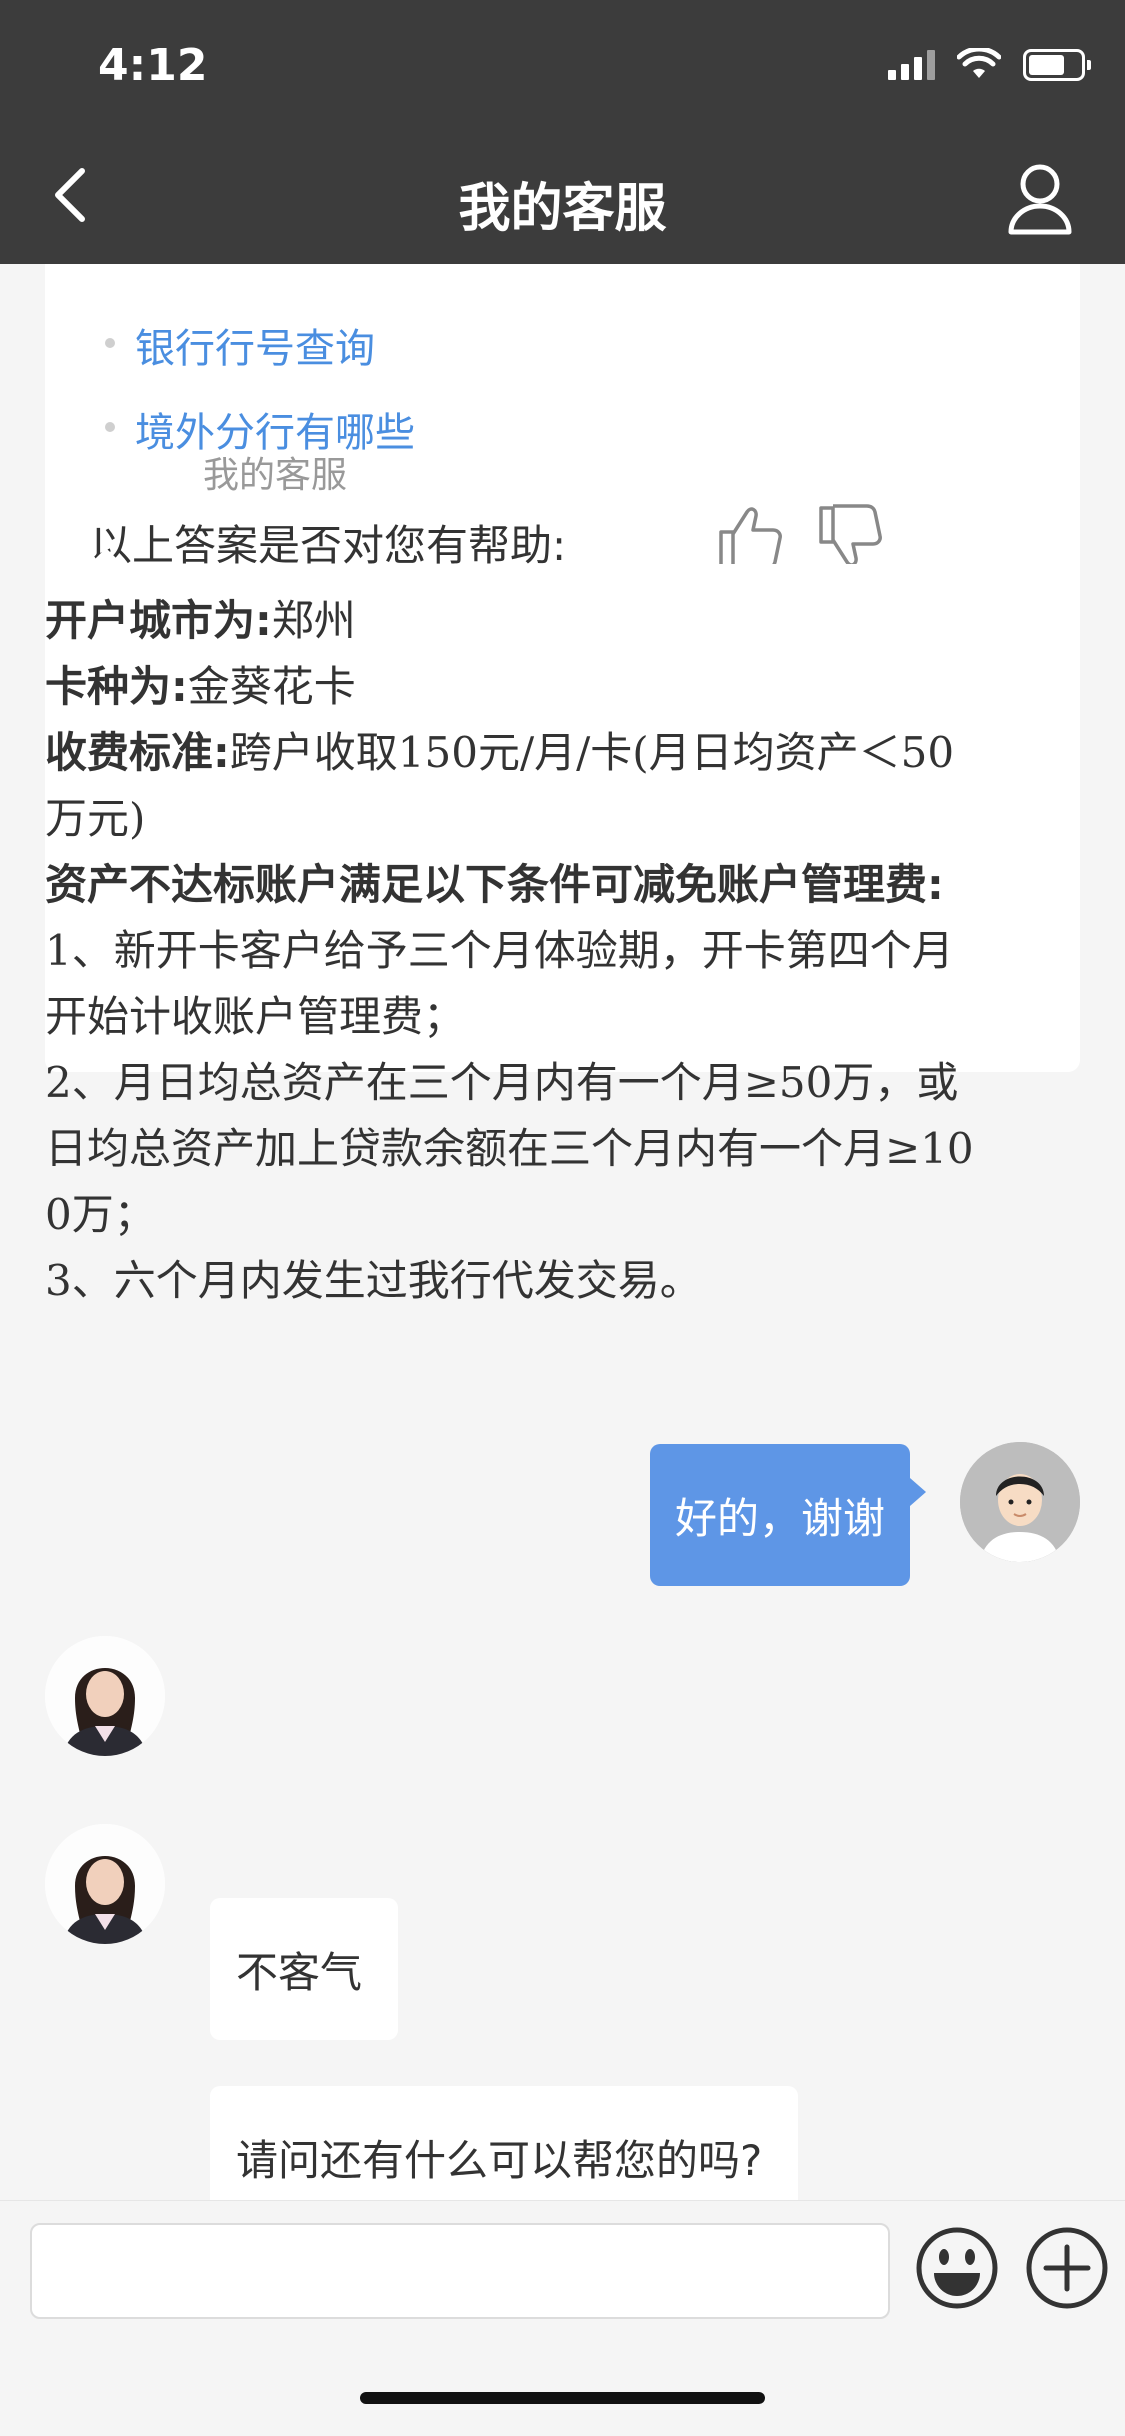  What do you see at coordinates (500, 752) in the screenshot?
I see `answer-line: 收费标准:跨户收取150元/月/卡(月日均资产＜50` at bounding box center [500, 752].